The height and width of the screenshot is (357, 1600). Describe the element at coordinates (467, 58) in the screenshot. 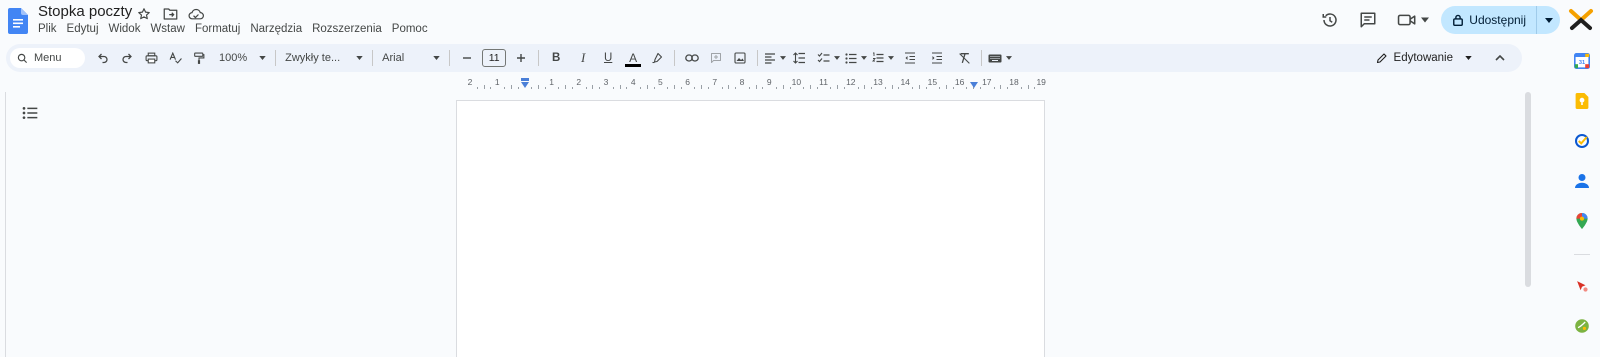

I see `decrease-font-size-button` at that location.